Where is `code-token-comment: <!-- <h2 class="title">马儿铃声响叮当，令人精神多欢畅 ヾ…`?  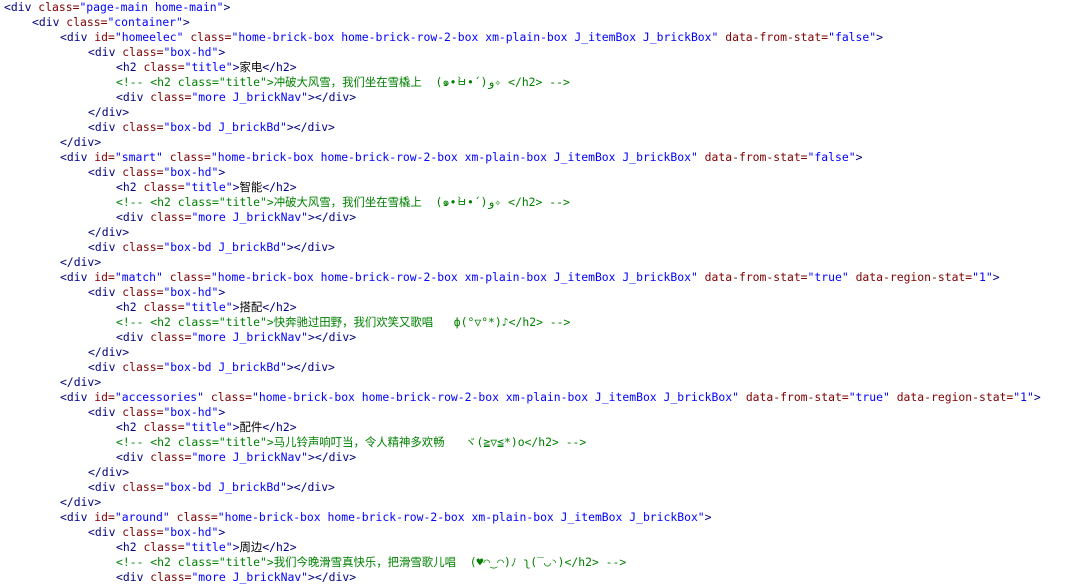
code-token-comment: <!-- <h2 class="title">马儿铃声响叮当，令人精神多欢畅 ヾ… is located at coordinates (351, 442).